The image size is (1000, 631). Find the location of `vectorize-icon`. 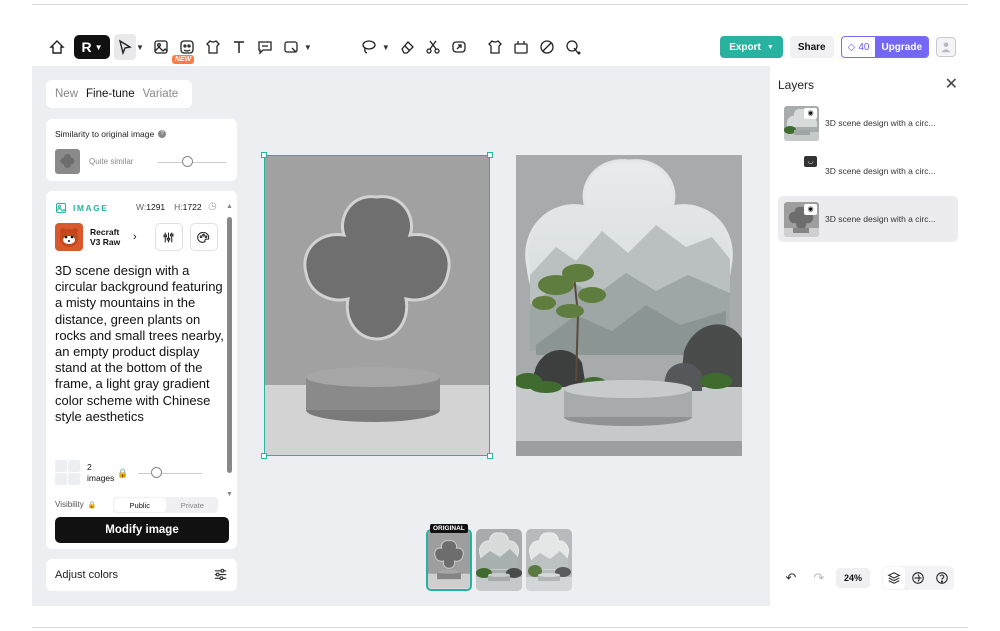

vectorize-icon is located at coordinates (547, 47).